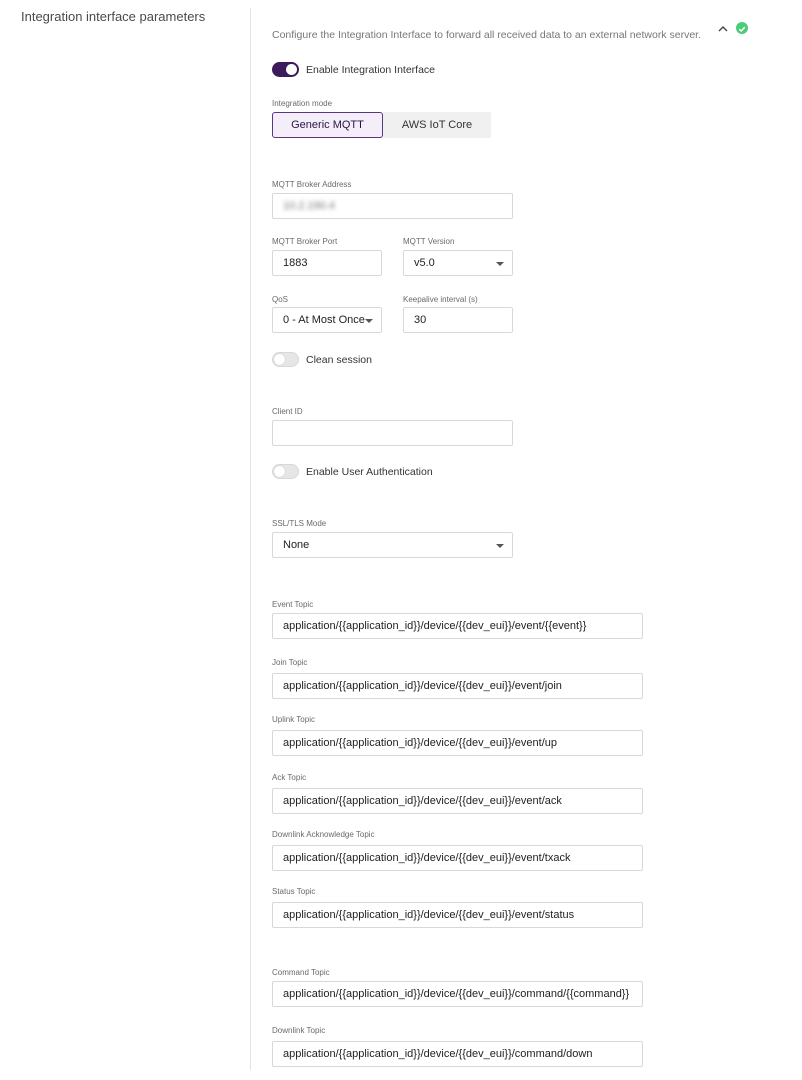 This screenshot has height=1080, width=802. Describe the element at coordinates (285, 69) in the screenshot. I see `enable-integration-toggle` at that location.